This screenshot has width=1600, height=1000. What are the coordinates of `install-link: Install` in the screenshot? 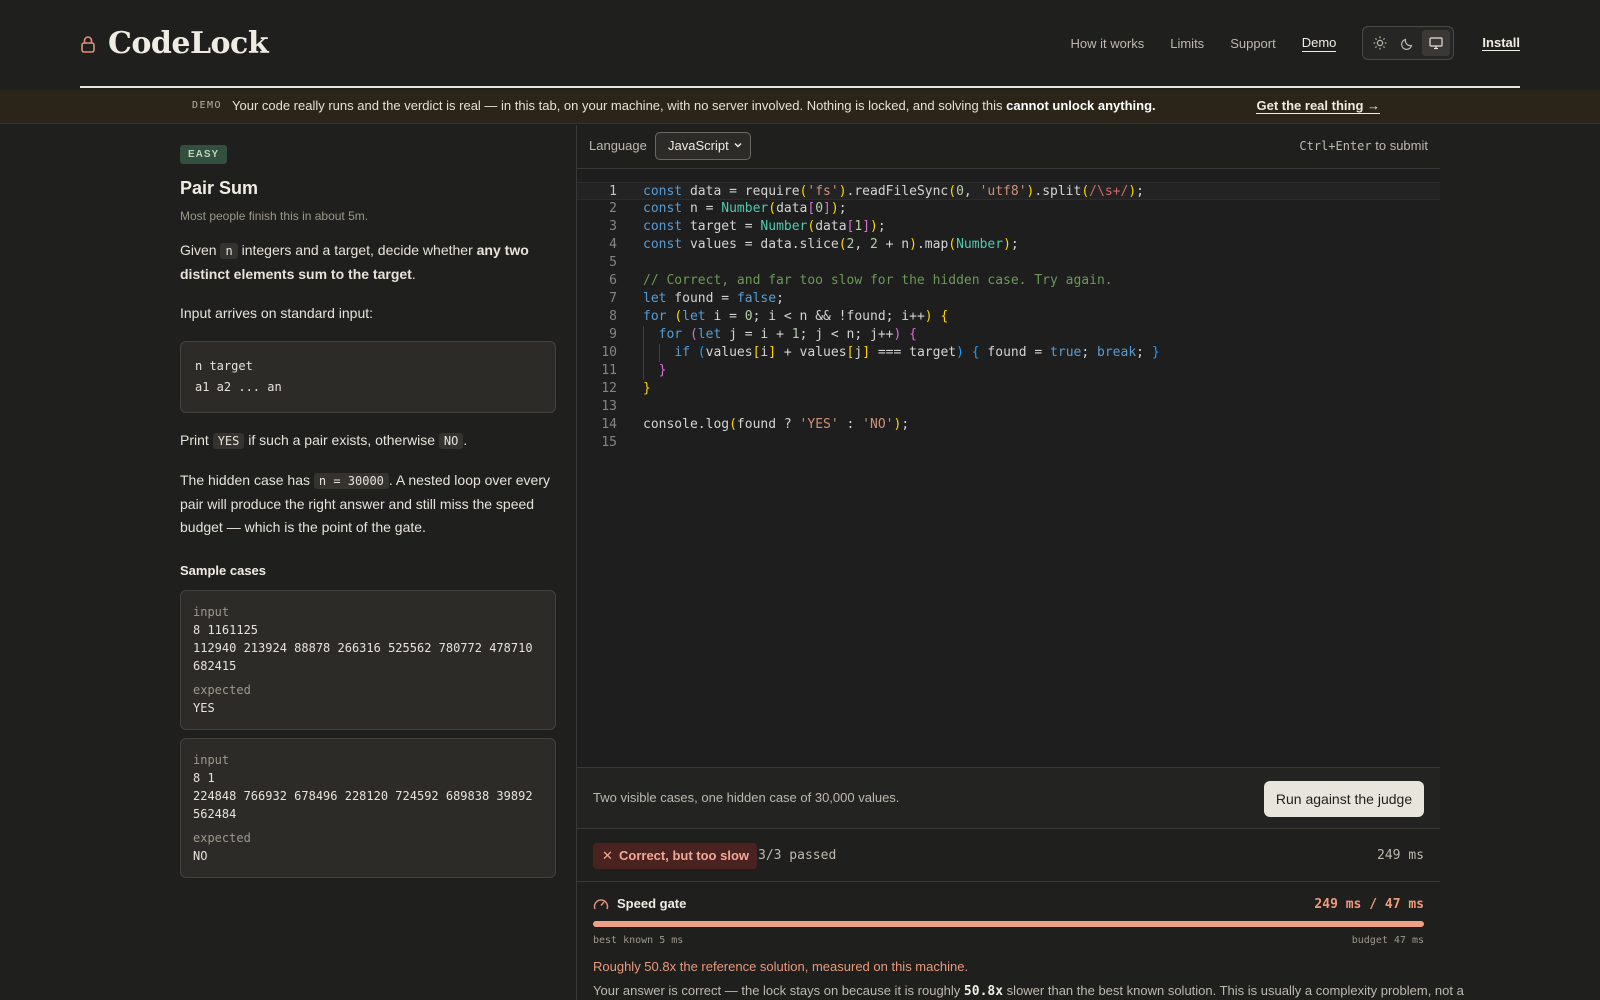 It's located at (1501, 43).